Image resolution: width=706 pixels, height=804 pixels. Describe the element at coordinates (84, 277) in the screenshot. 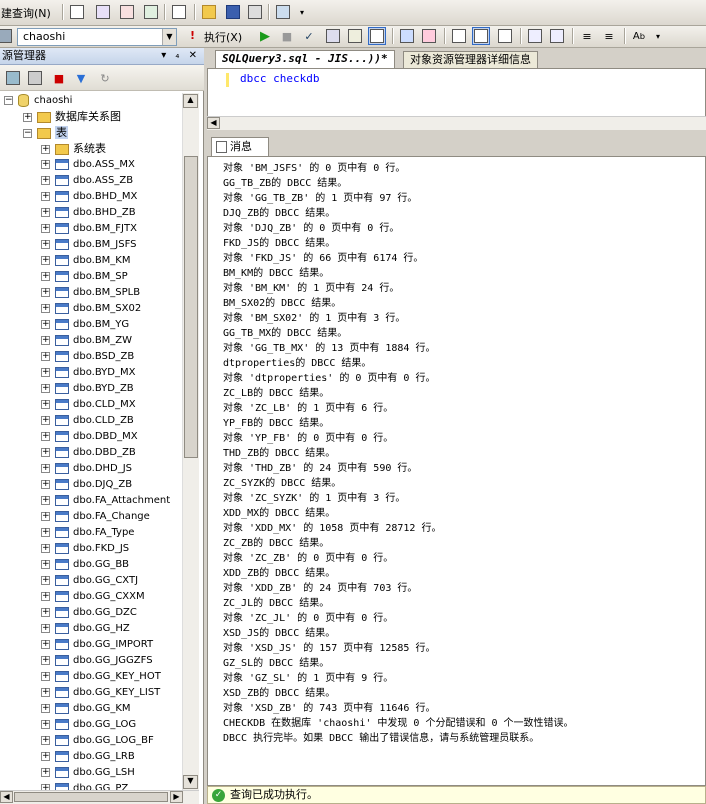

I see `tree-node-table: + dbo.BM_SP` at that location.